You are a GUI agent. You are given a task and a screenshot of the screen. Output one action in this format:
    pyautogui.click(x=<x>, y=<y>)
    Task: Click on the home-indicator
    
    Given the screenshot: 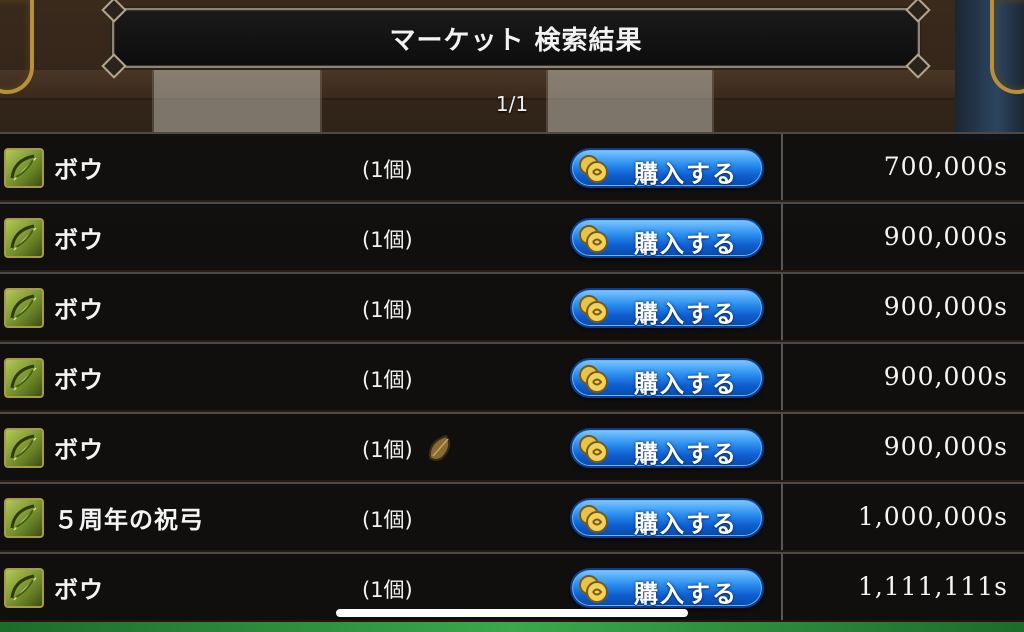 What is the action you would take?
    pyautogui.click(x=512, y=613)
    